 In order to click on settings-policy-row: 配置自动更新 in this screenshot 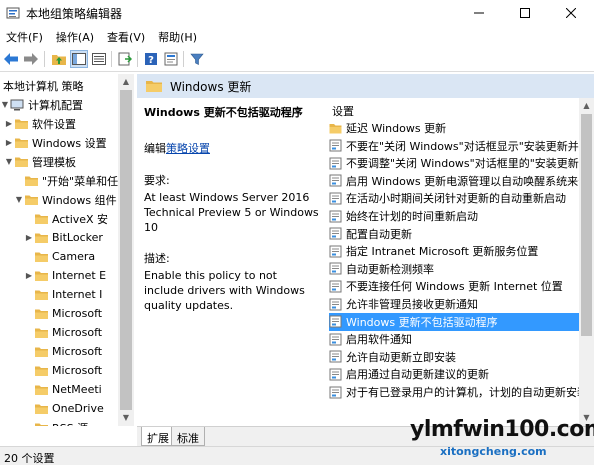, I will do `click(454, 234)`.